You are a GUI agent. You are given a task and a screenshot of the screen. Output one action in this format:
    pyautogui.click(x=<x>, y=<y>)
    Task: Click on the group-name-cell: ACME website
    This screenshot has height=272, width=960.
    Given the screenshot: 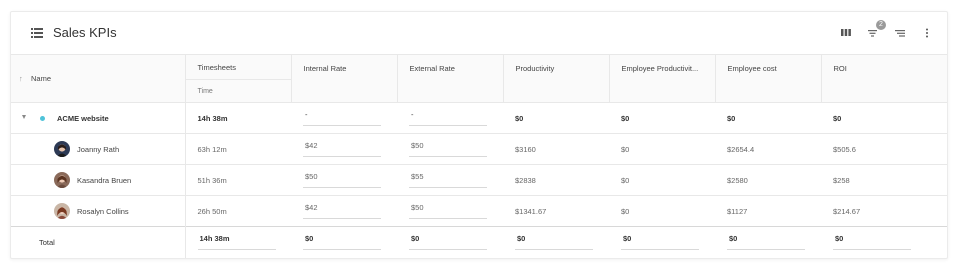 What is the action you would take?
    pyautogui.click(x=98, y=118)
    